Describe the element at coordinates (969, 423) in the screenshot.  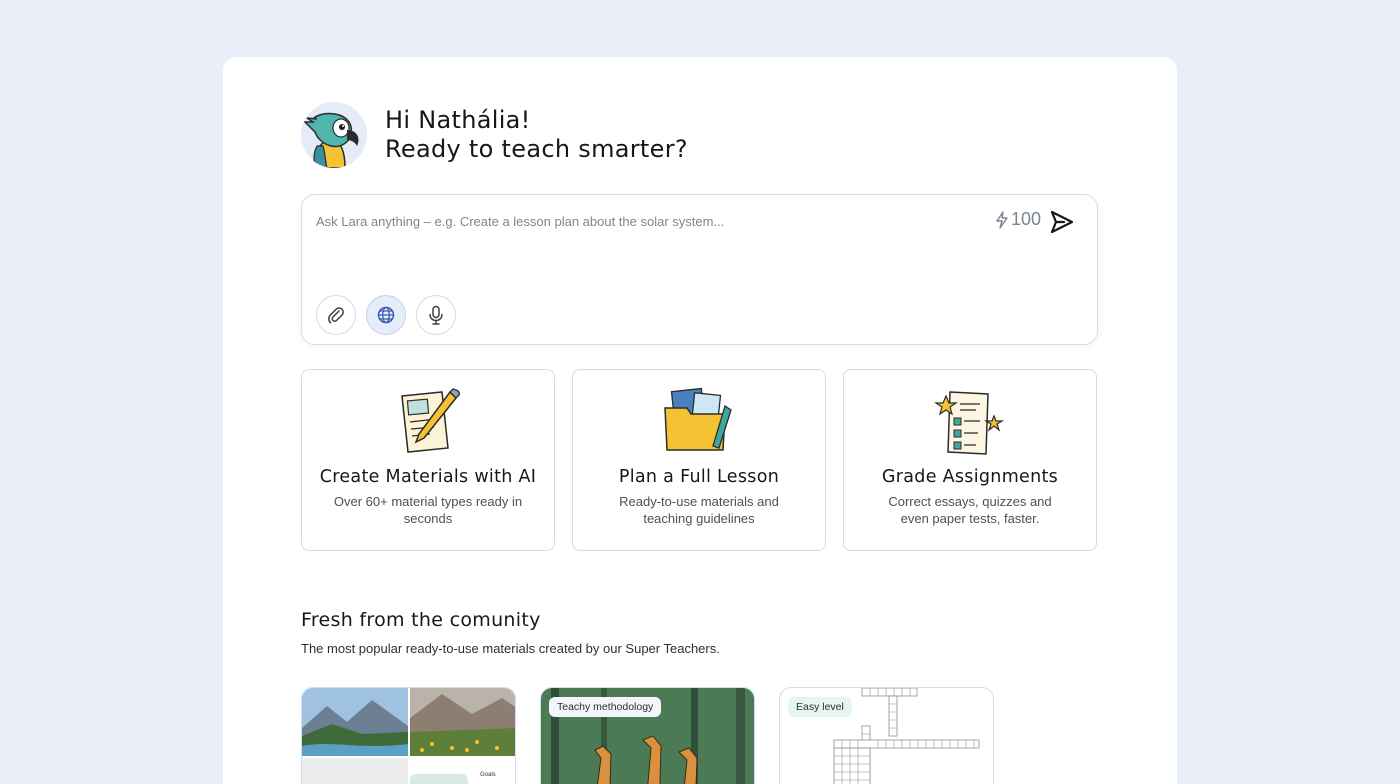
I see `checklist-icon` at that location.